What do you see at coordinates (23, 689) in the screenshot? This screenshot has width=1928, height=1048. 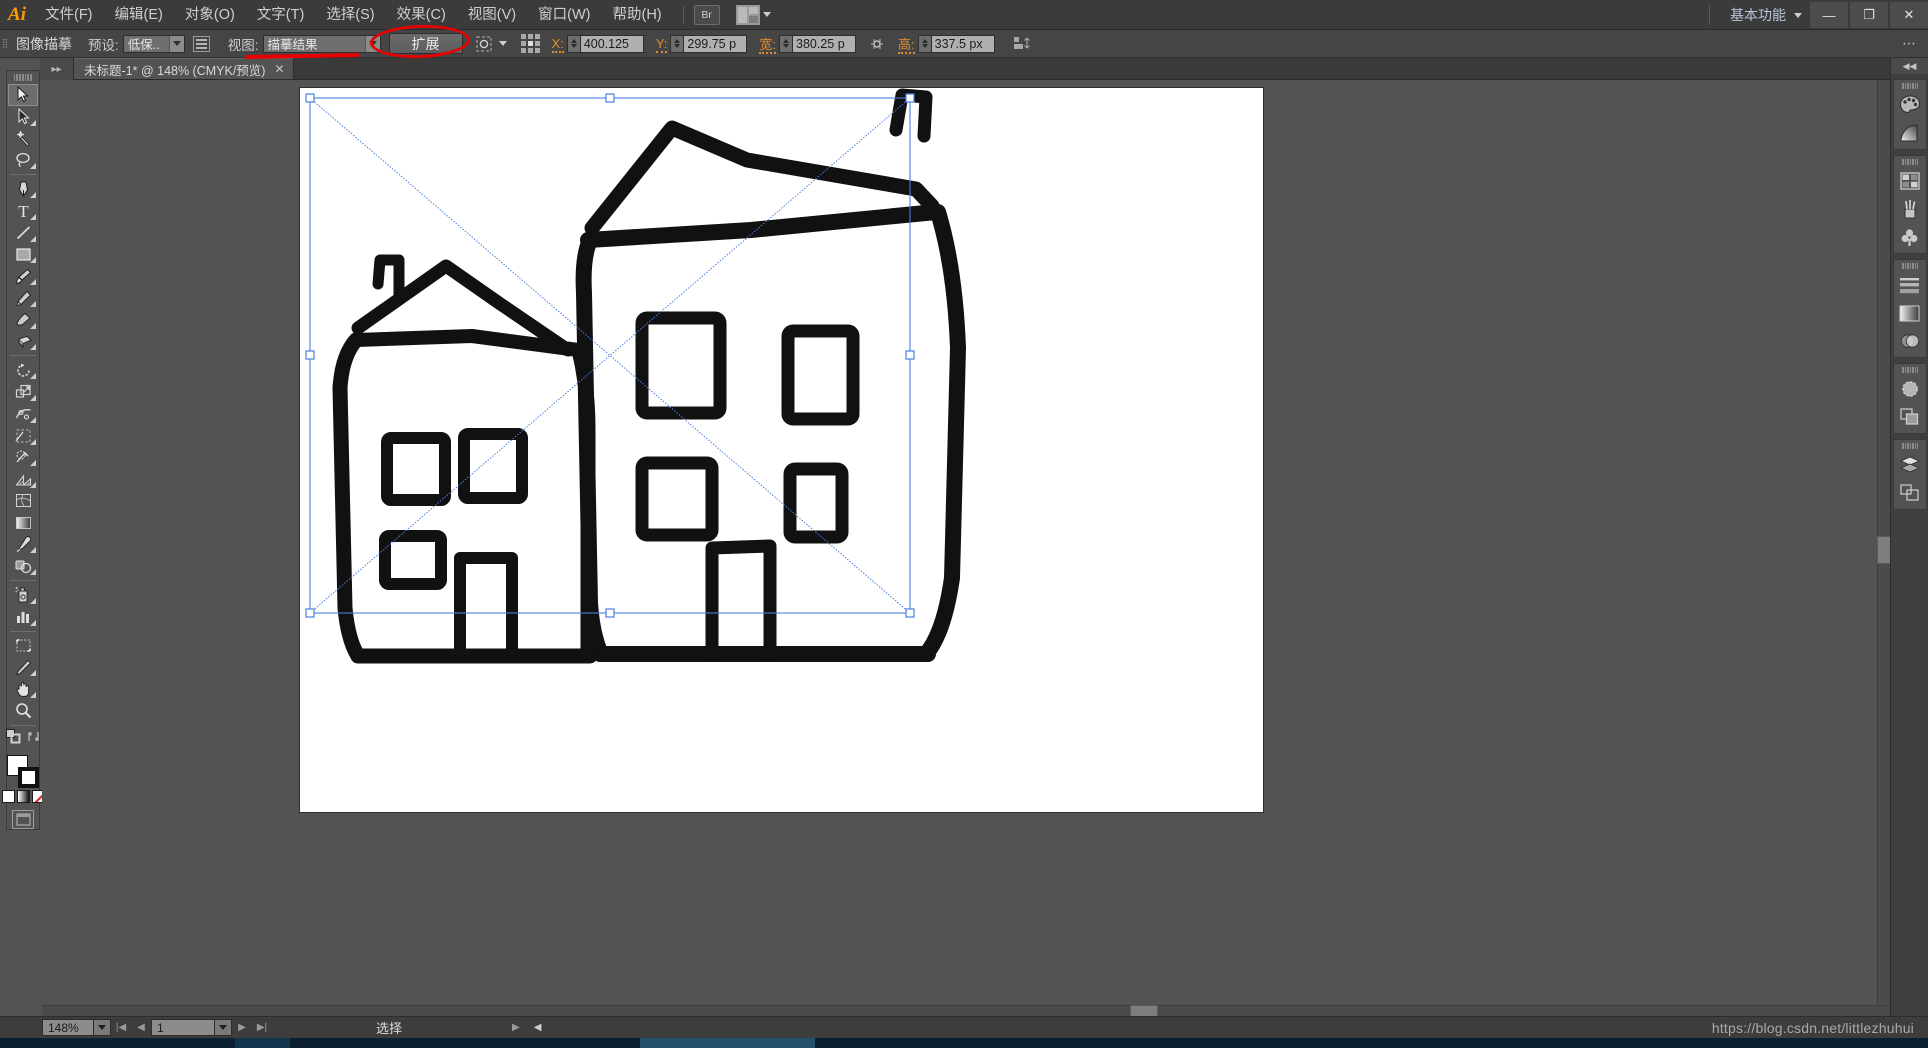 I see `hand-tool` at bounding box center [23, 689].